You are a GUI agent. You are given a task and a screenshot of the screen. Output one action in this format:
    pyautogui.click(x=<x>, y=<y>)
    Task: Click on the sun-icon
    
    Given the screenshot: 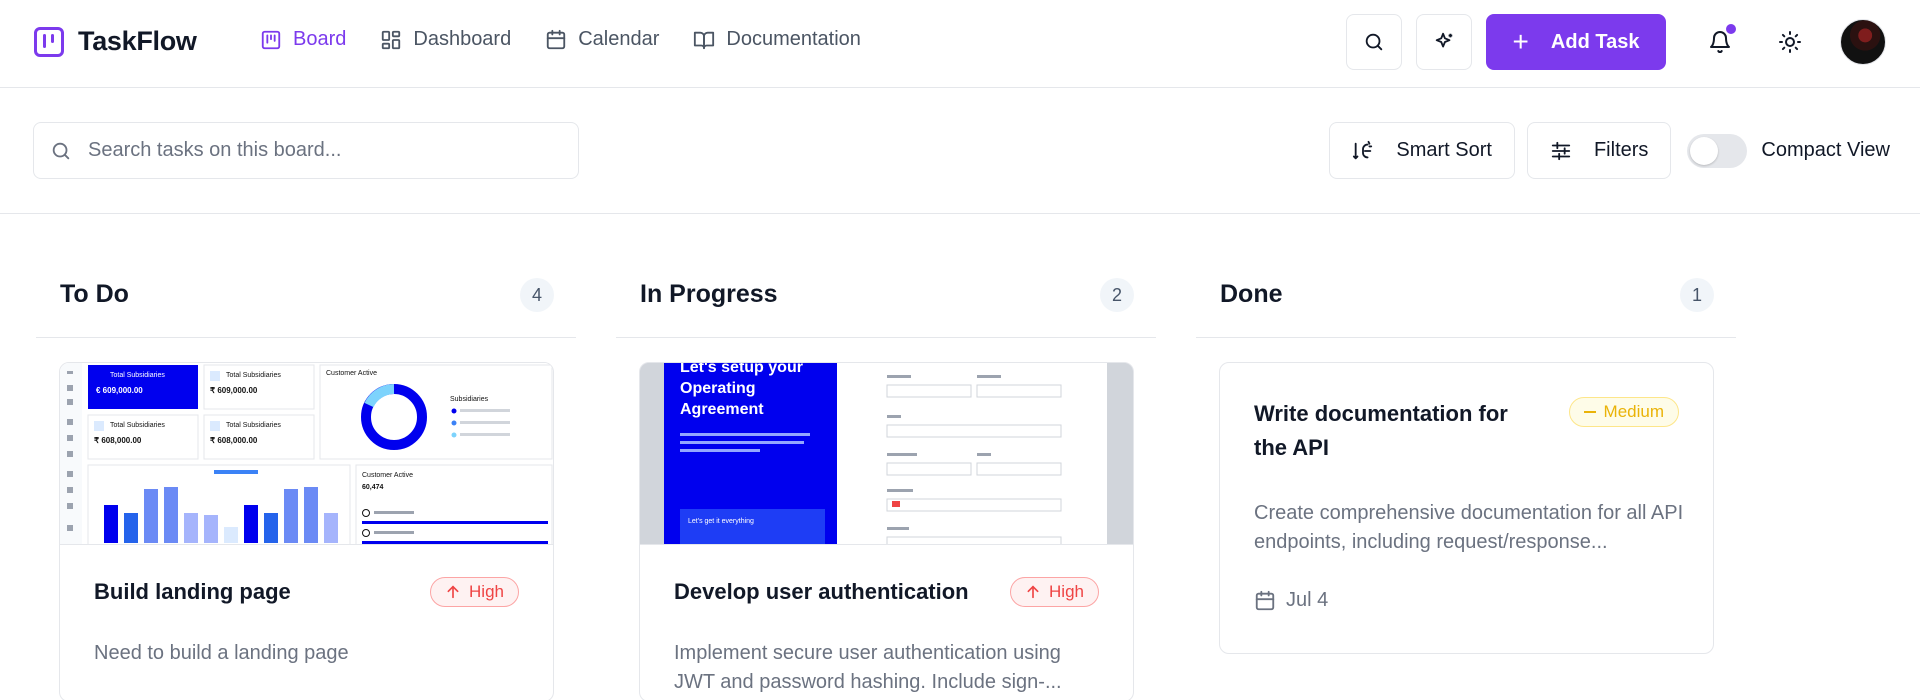 What is the action you would take?
    pyautogui.click(x=1790, y=42)
    